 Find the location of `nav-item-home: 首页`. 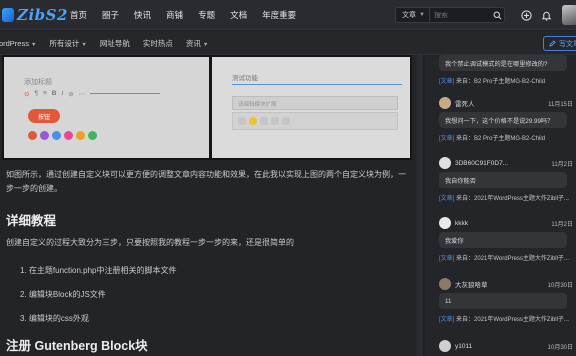

nav-item-home: 首页 is located at coordinates (78, 15).